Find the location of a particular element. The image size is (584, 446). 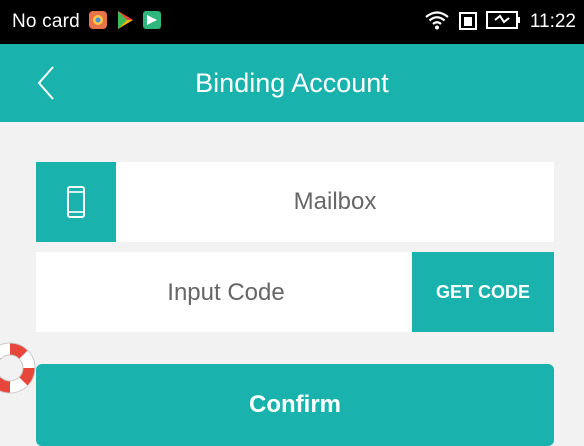

lifebuoy-icon is located at coordinates (18, 368).